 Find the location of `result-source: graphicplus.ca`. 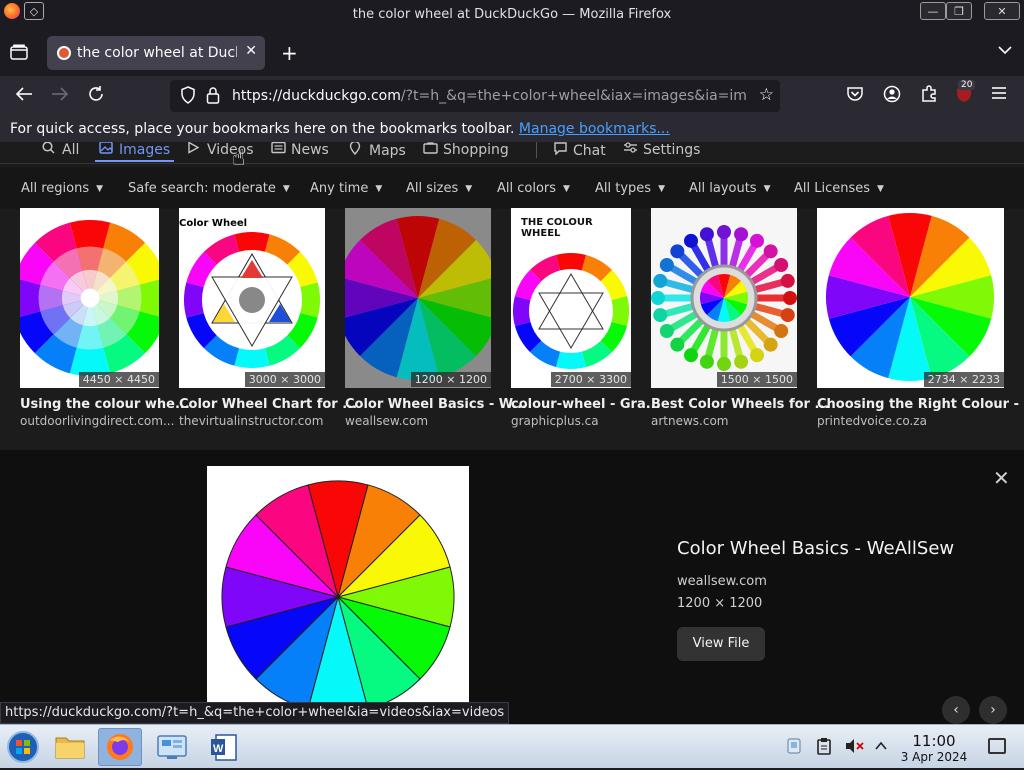

result-source: graphicplus.ca is located at coordinates (555, 421).